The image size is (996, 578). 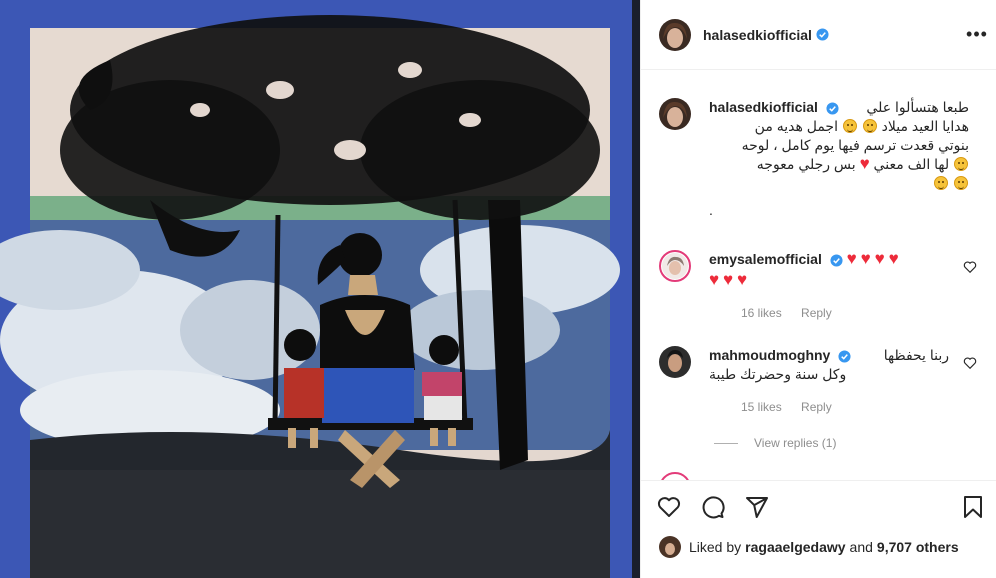 What do you see at coordinates (973, 507) in the screenshot?
I see `bookmark-icon` at bounding box center [973, 507].